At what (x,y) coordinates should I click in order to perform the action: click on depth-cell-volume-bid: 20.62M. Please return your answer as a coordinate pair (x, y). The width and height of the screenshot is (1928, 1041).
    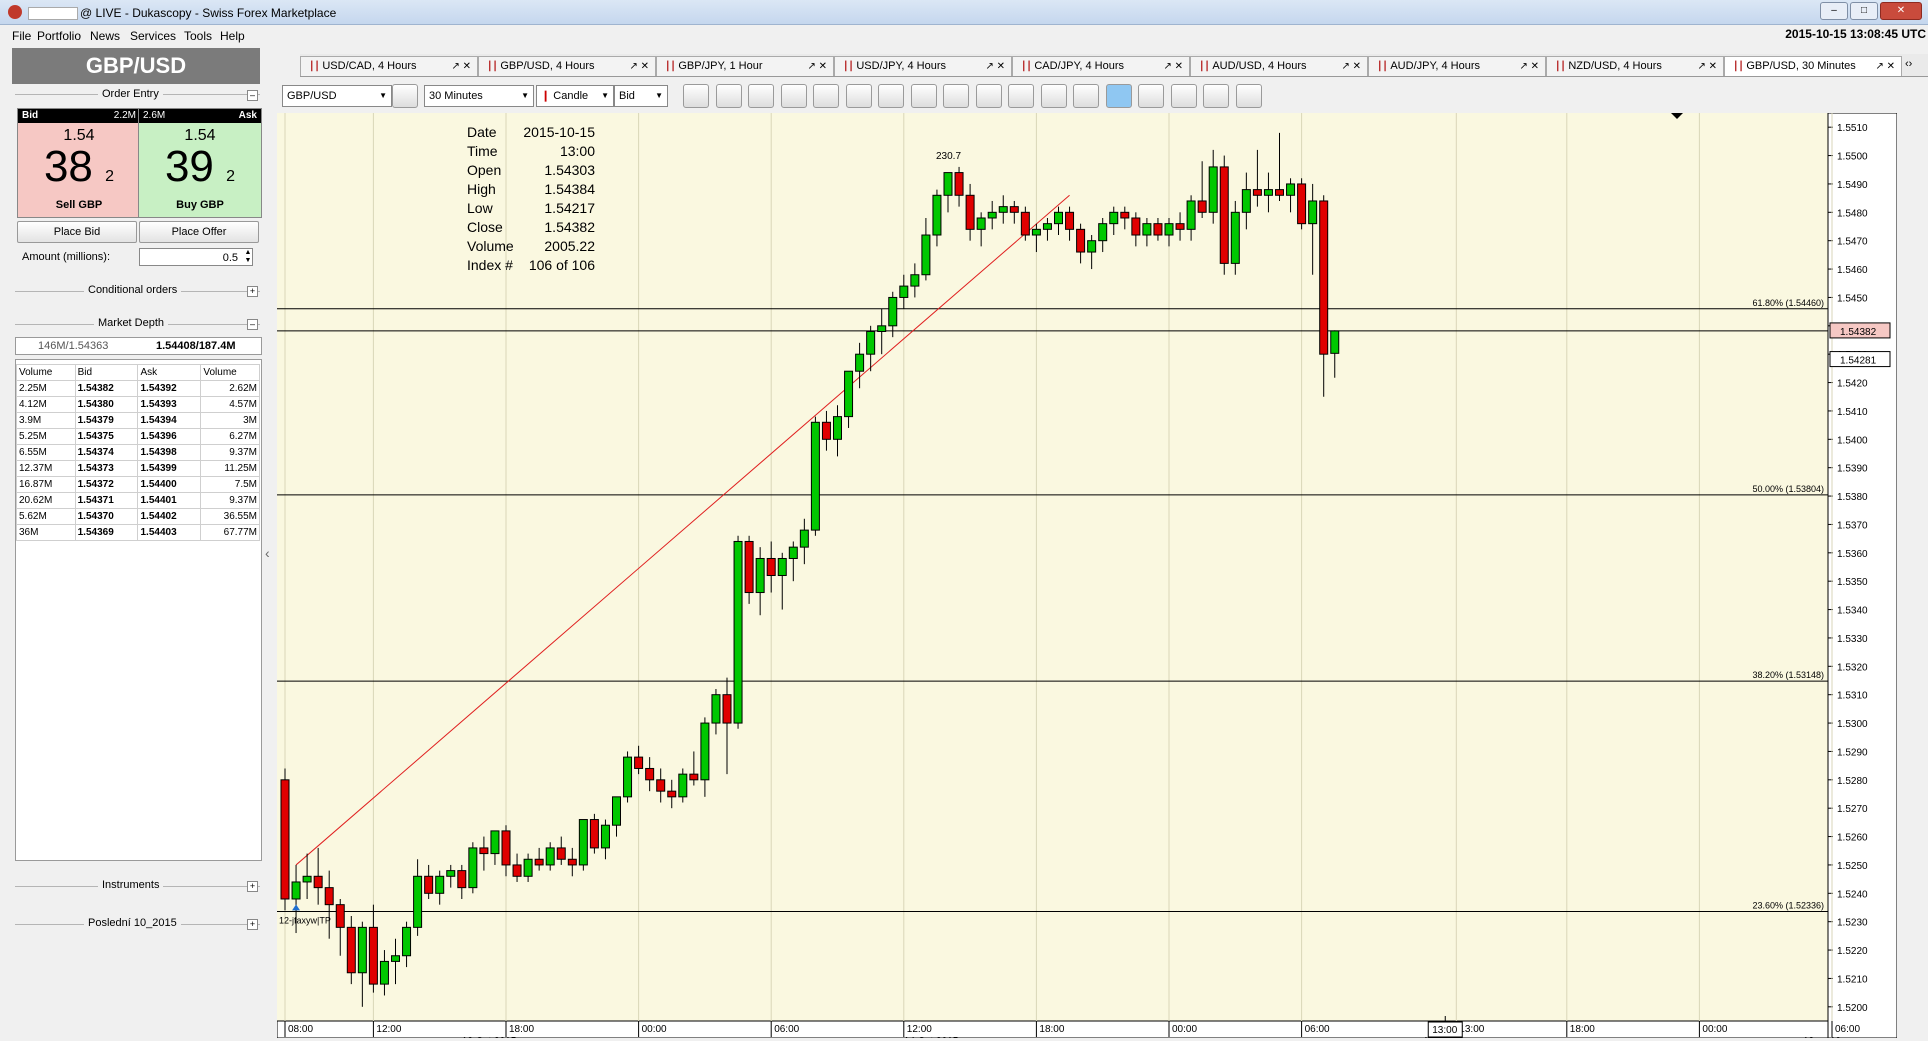
    Looking at the image, I should click on (46, 500).